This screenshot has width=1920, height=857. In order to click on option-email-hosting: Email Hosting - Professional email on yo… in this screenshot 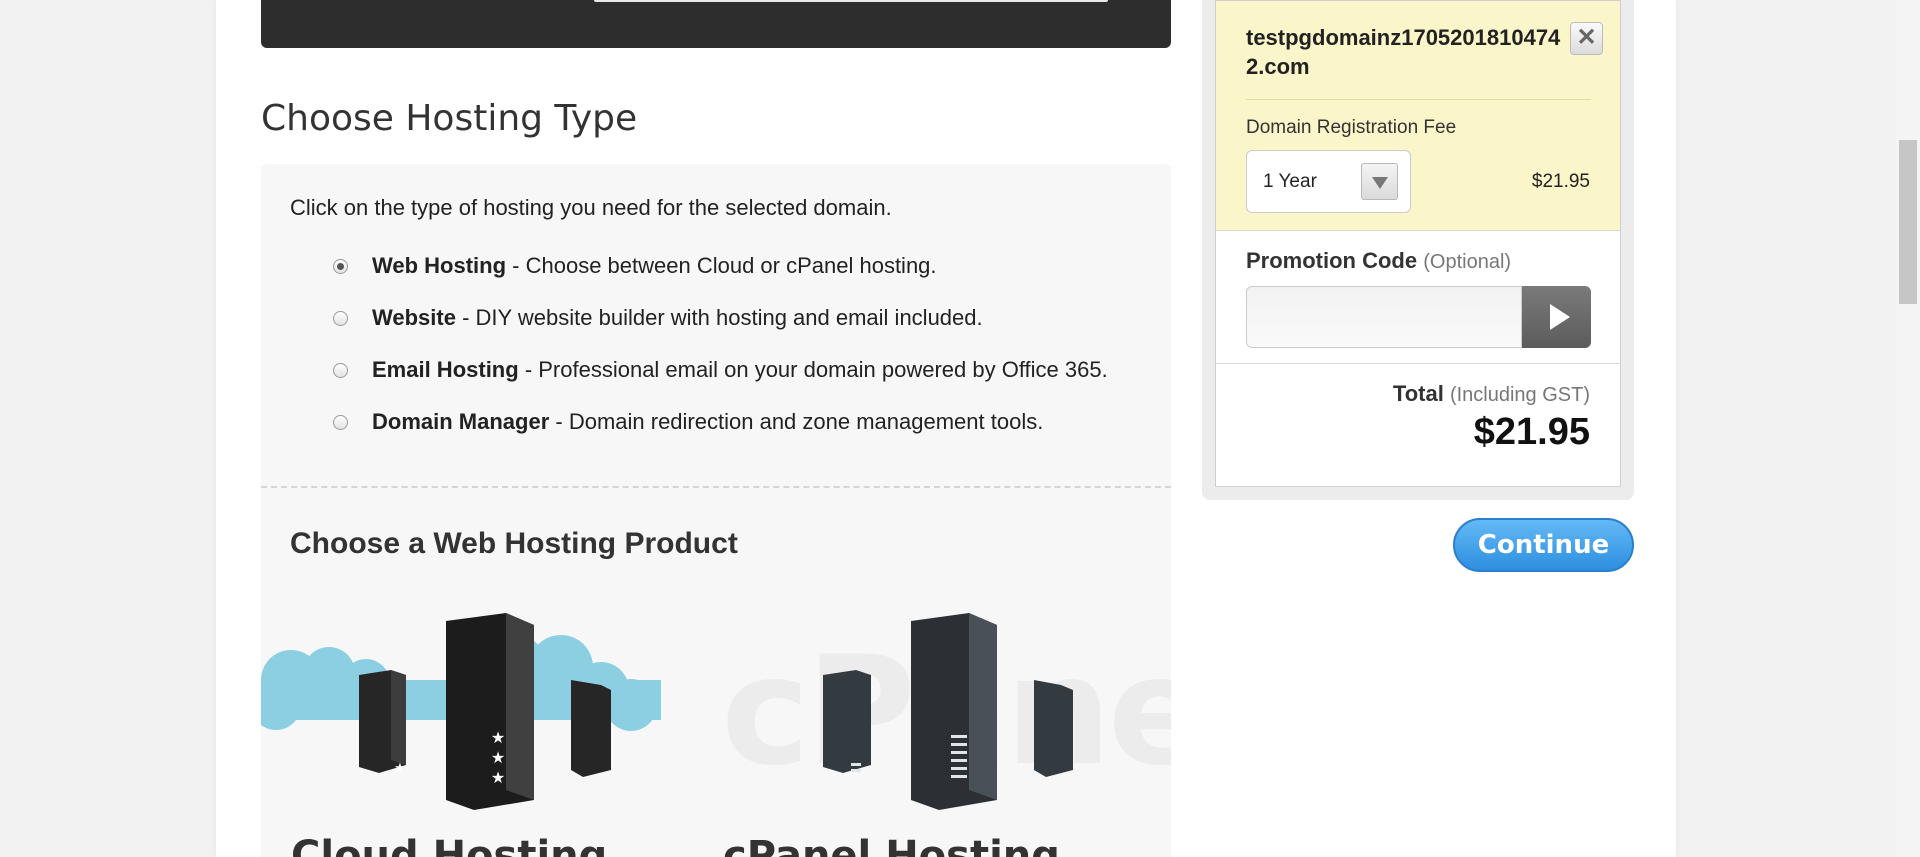, I will do `click(720, 370)`.